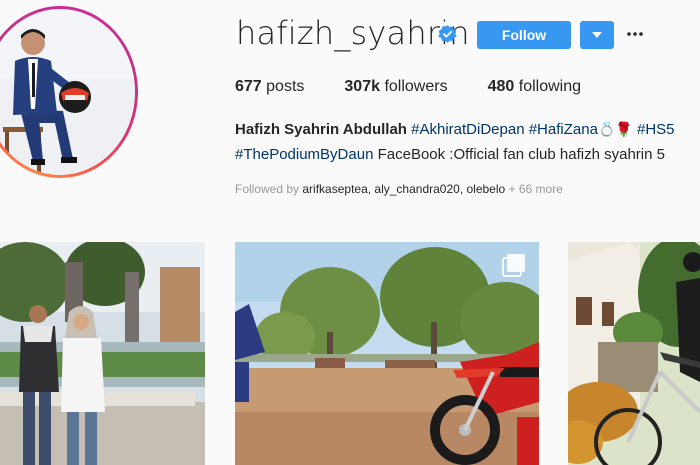 The image size is (700, 465). What do you see at coordinates (304, 154) in the screenshot?
I see `hashtag-thepodiumbydaun: #ThePodiumByDaun` at bounding box center [304, 154].